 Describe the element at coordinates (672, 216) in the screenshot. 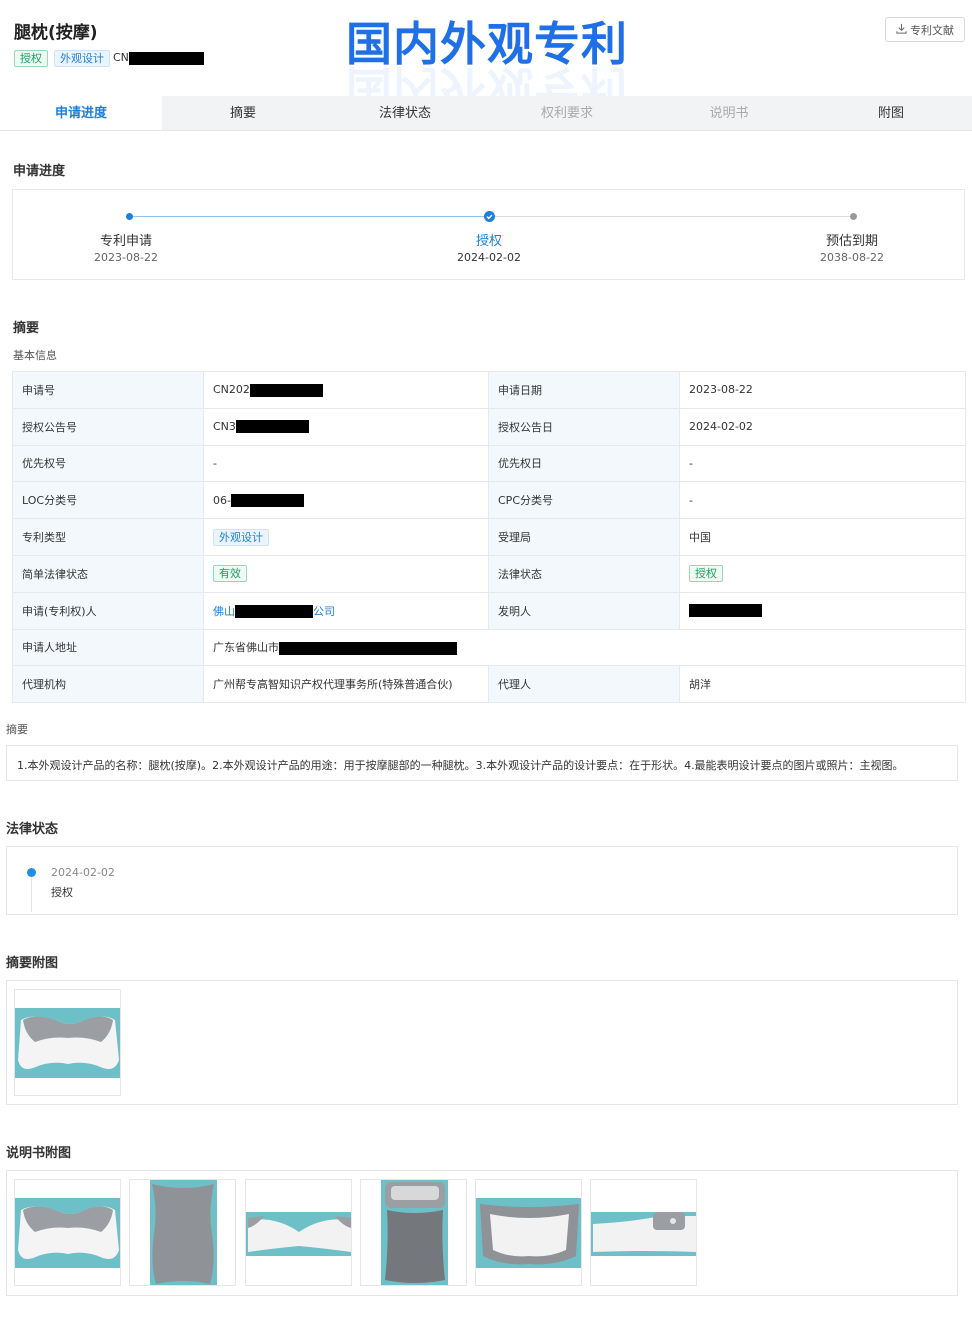

I see `progress-line-pending` at that location.